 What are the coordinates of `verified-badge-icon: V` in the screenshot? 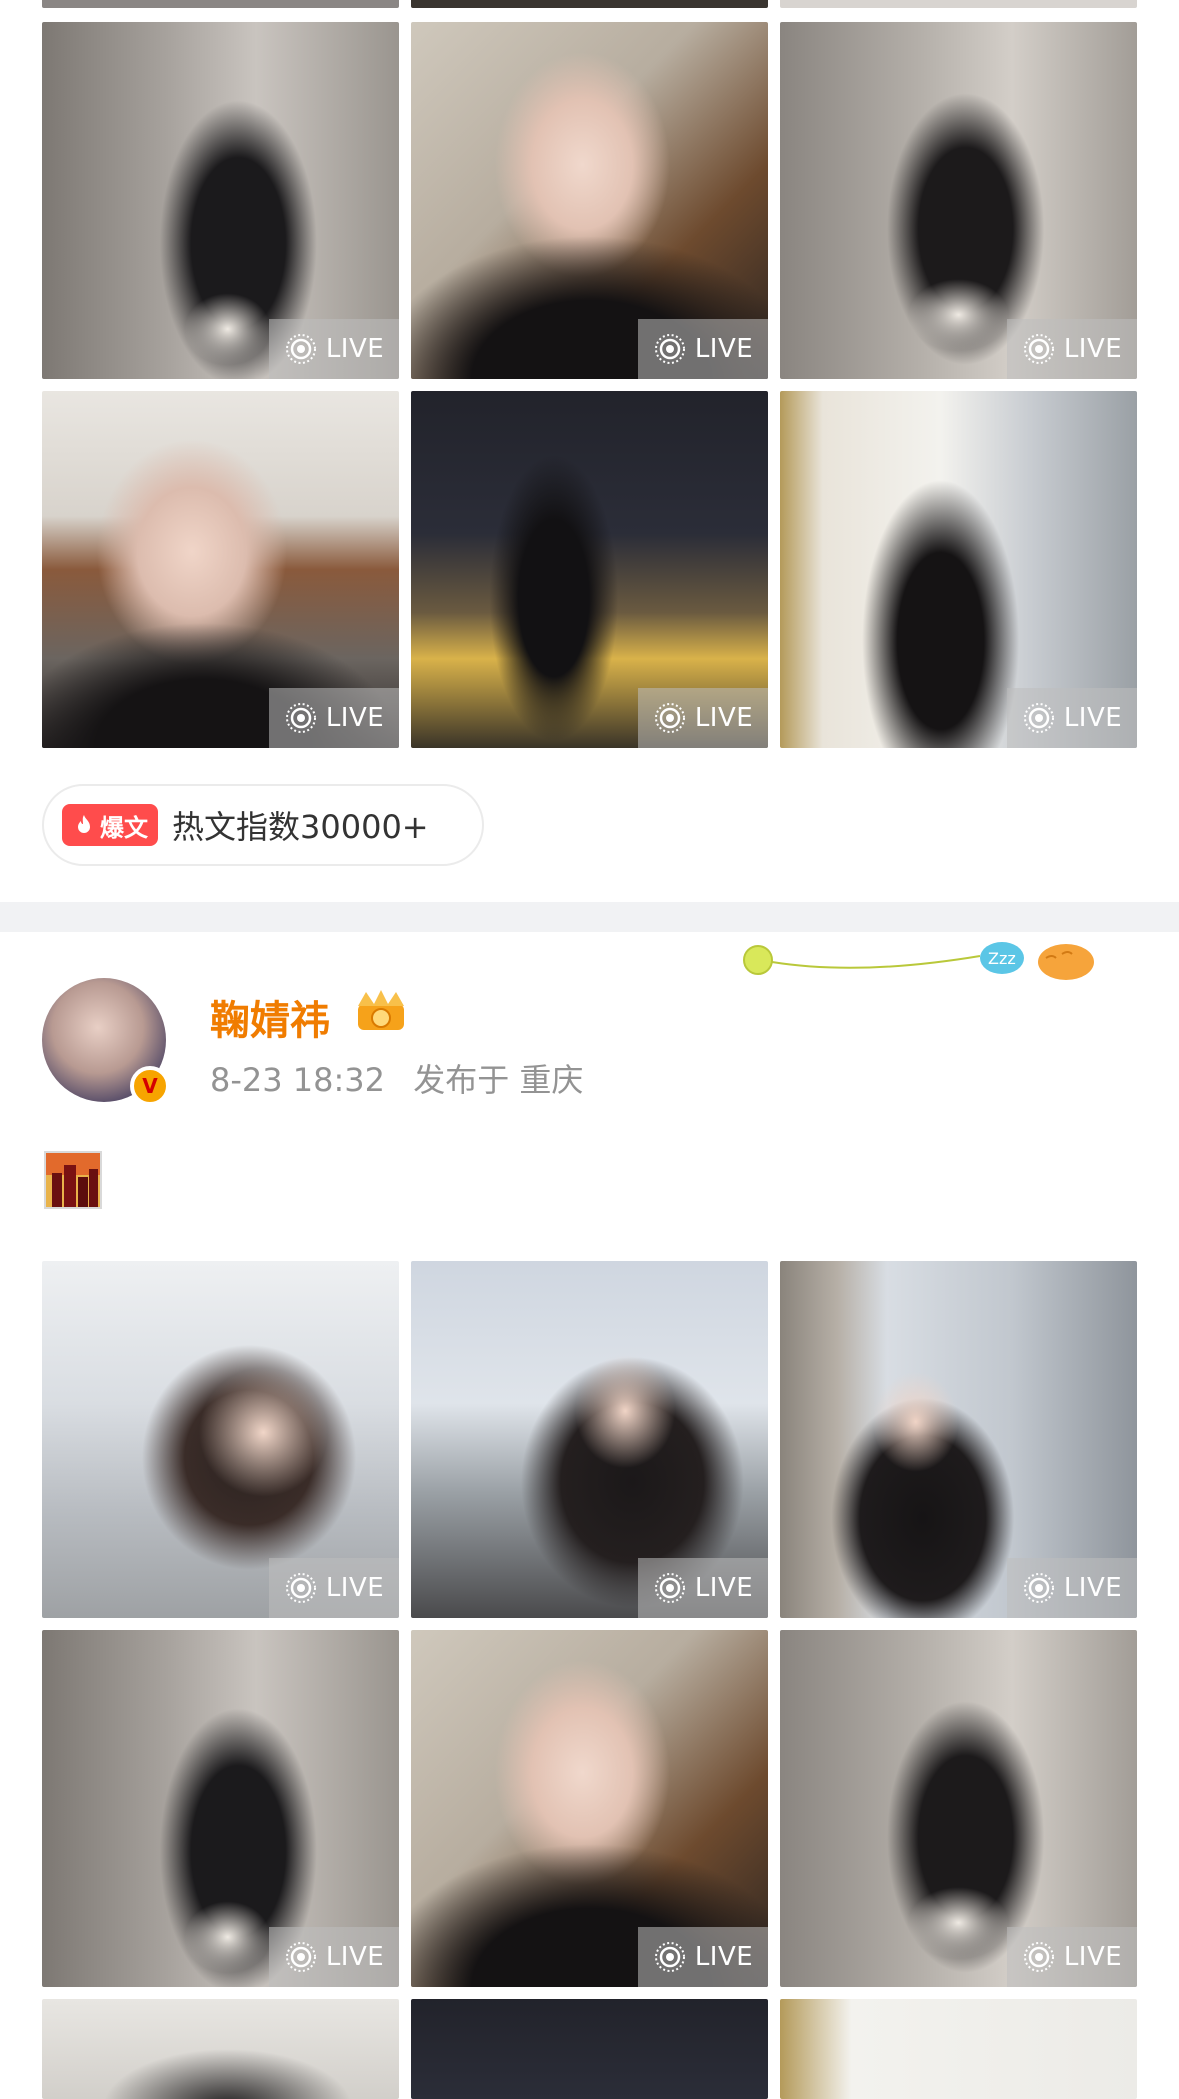 It's located at (150, 1086).